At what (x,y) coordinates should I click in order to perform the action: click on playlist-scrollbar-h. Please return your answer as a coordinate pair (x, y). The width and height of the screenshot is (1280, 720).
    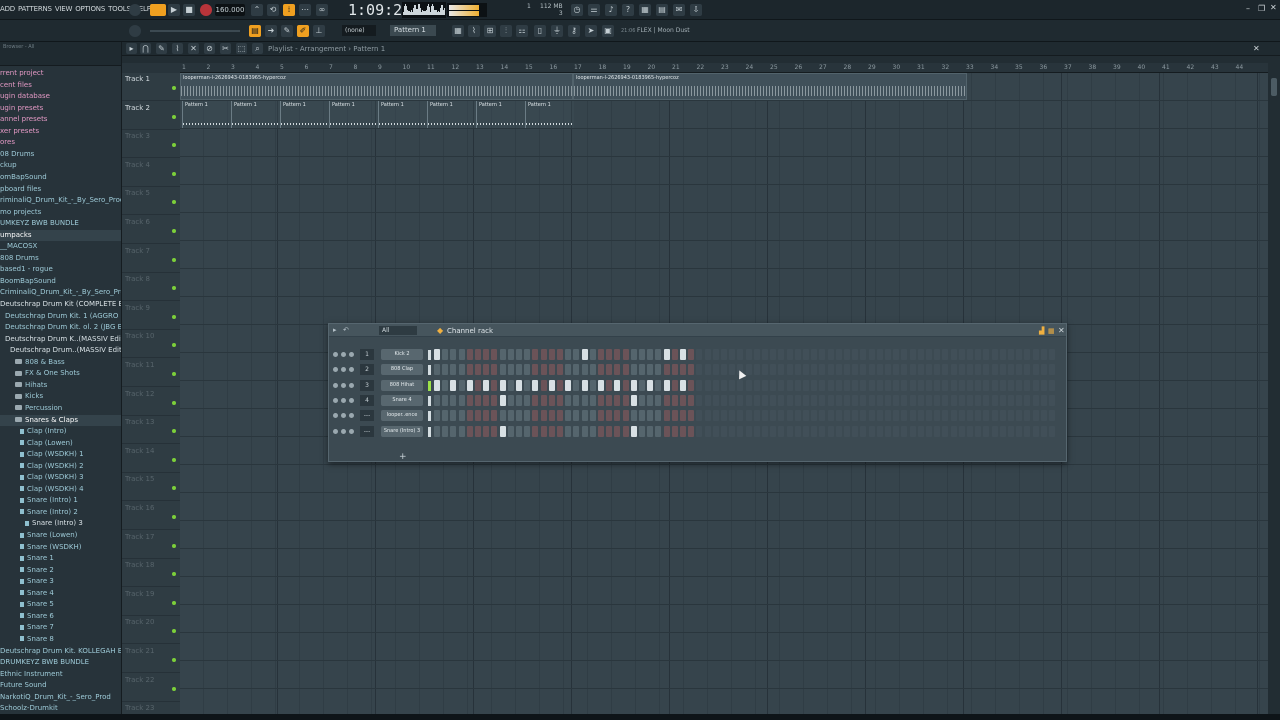
    Looking at the image, I should click on (701, 59).